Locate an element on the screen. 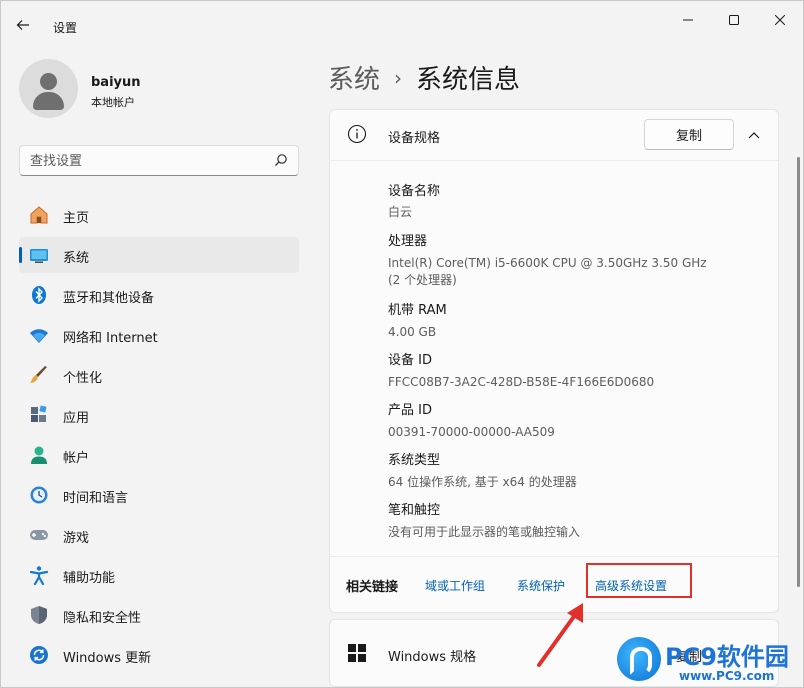  collapse-button is located at coordinates (754, 135).